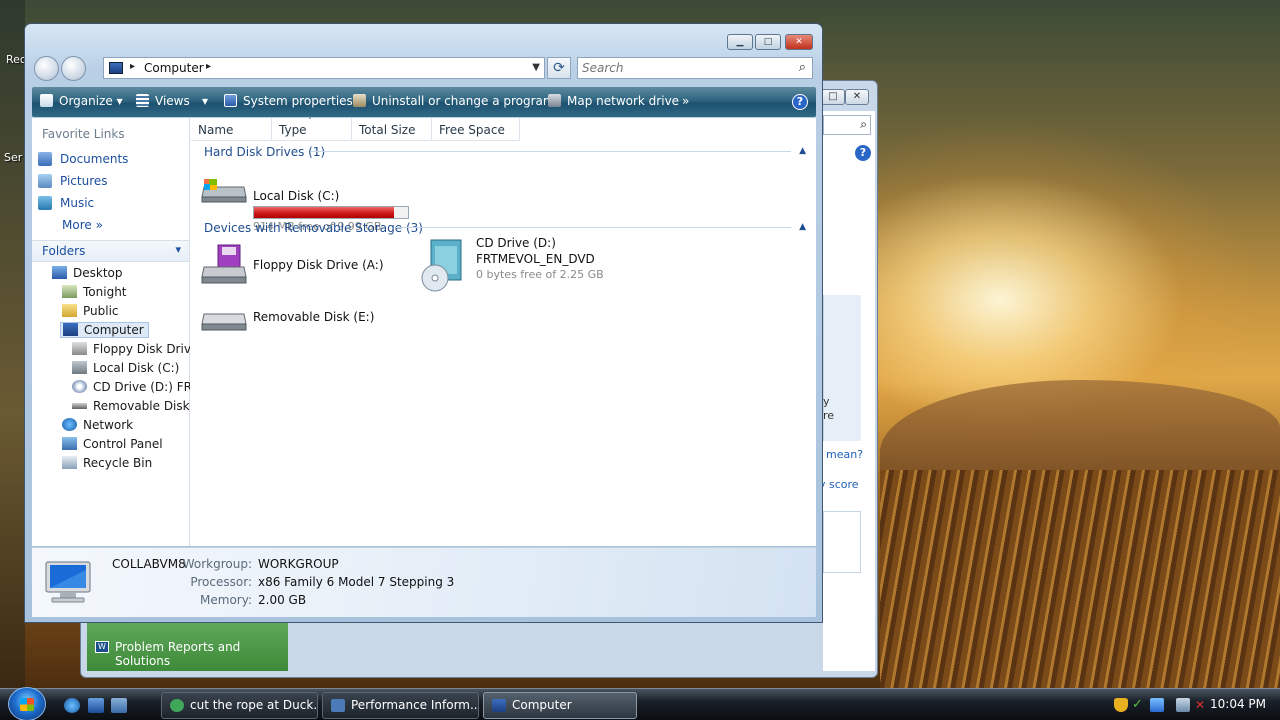 This screenshot has width=1280, height=720. I want to click on column-header-type: Type ˆ, so click(312, 129).